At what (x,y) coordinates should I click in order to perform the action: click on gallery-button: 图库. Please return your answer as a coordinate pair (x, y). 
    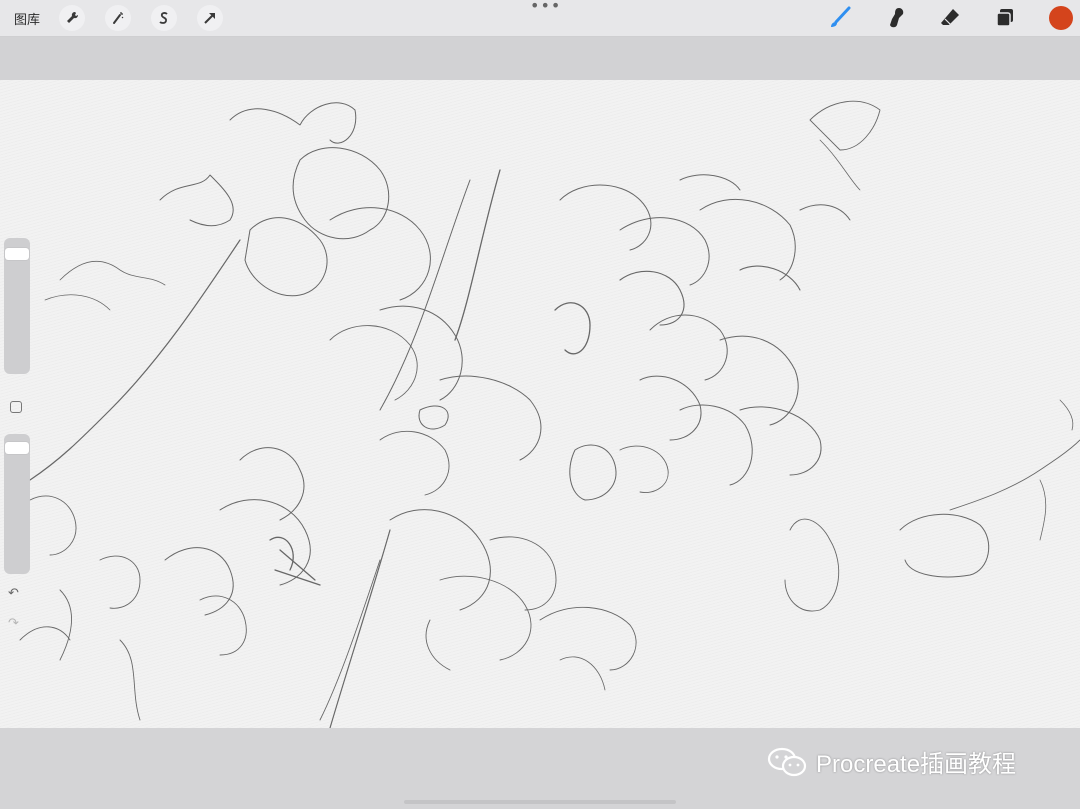
    Looking at the image, I should click on (27, 18).